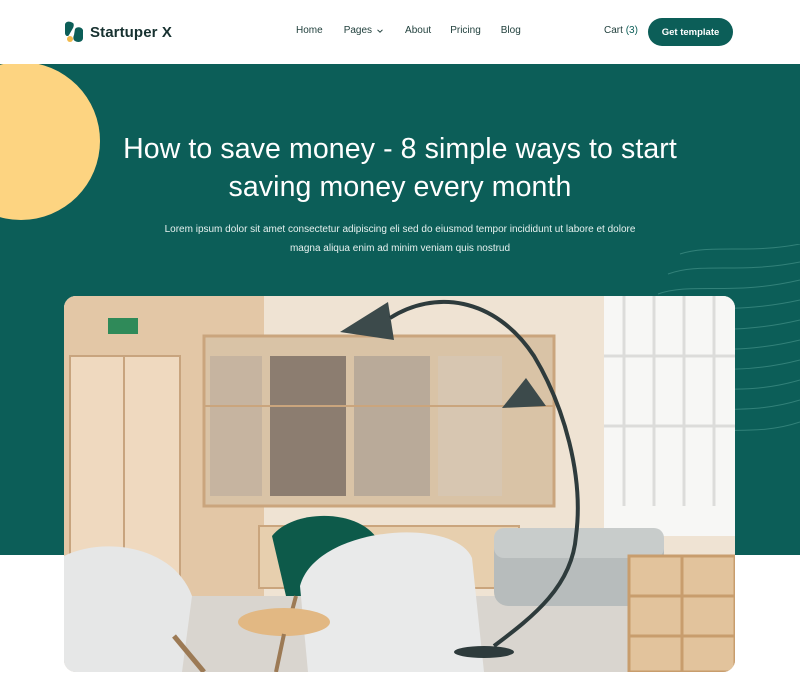 The width and height of the screenshot is (800, 679). Describe the element at coordinates (511, 30) in the screenshot. I see `nav-item-blog: Blog` at that location.